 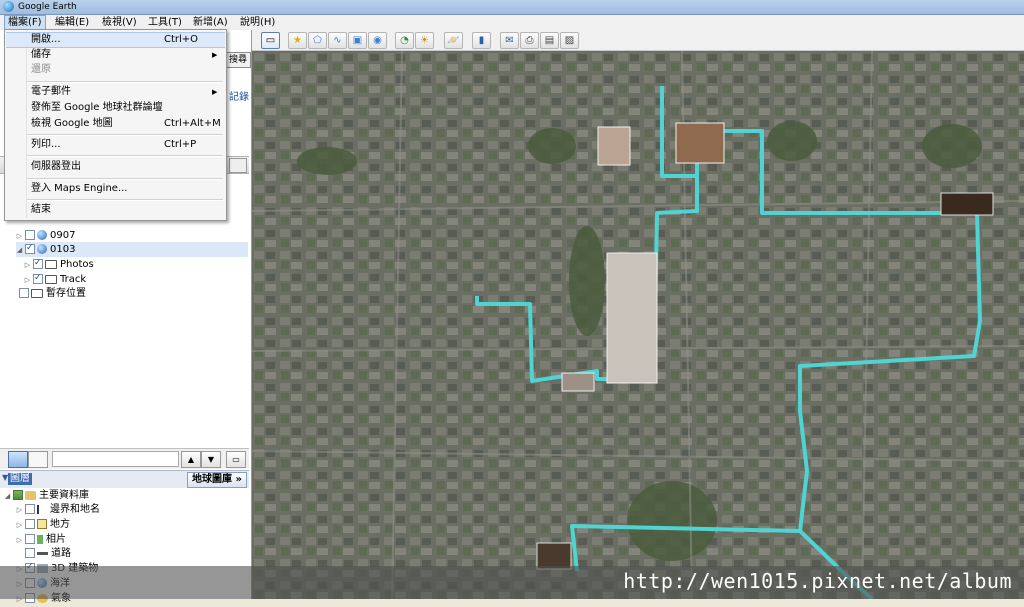 I want to click on sun-icon: ☀, so click(x=424, y=40).